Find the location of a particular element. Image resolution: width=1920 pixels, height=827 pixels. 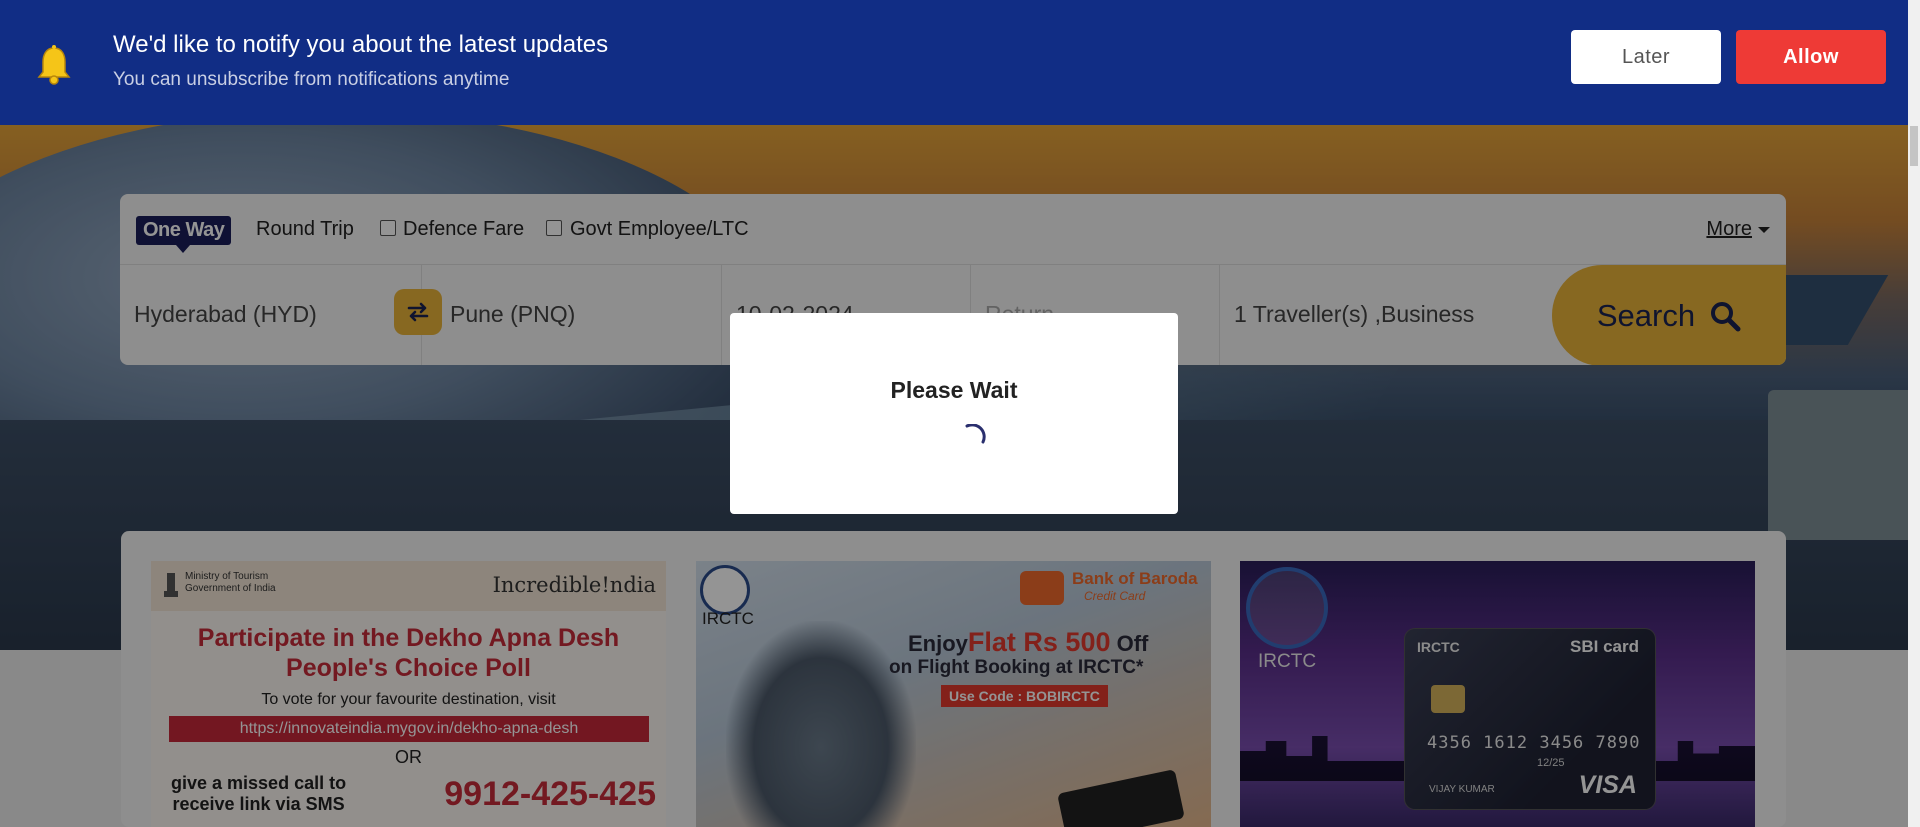

page-scrollbar is located at coordinates (1914, 413).